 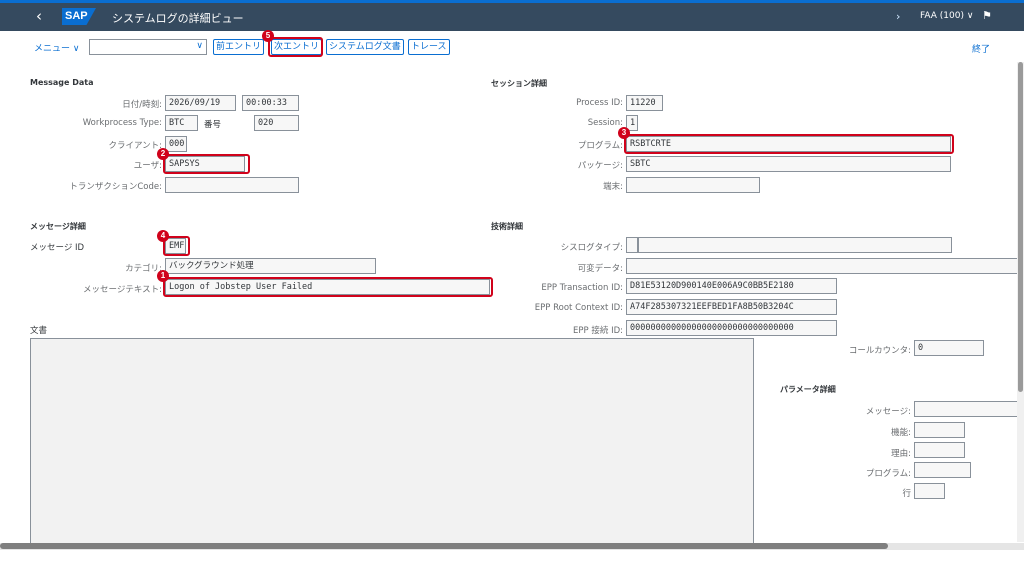 What do you see at coordinates (906, 494) in the screenshot?
I see `param-line-label: 行` at bounding box center [906, 494].